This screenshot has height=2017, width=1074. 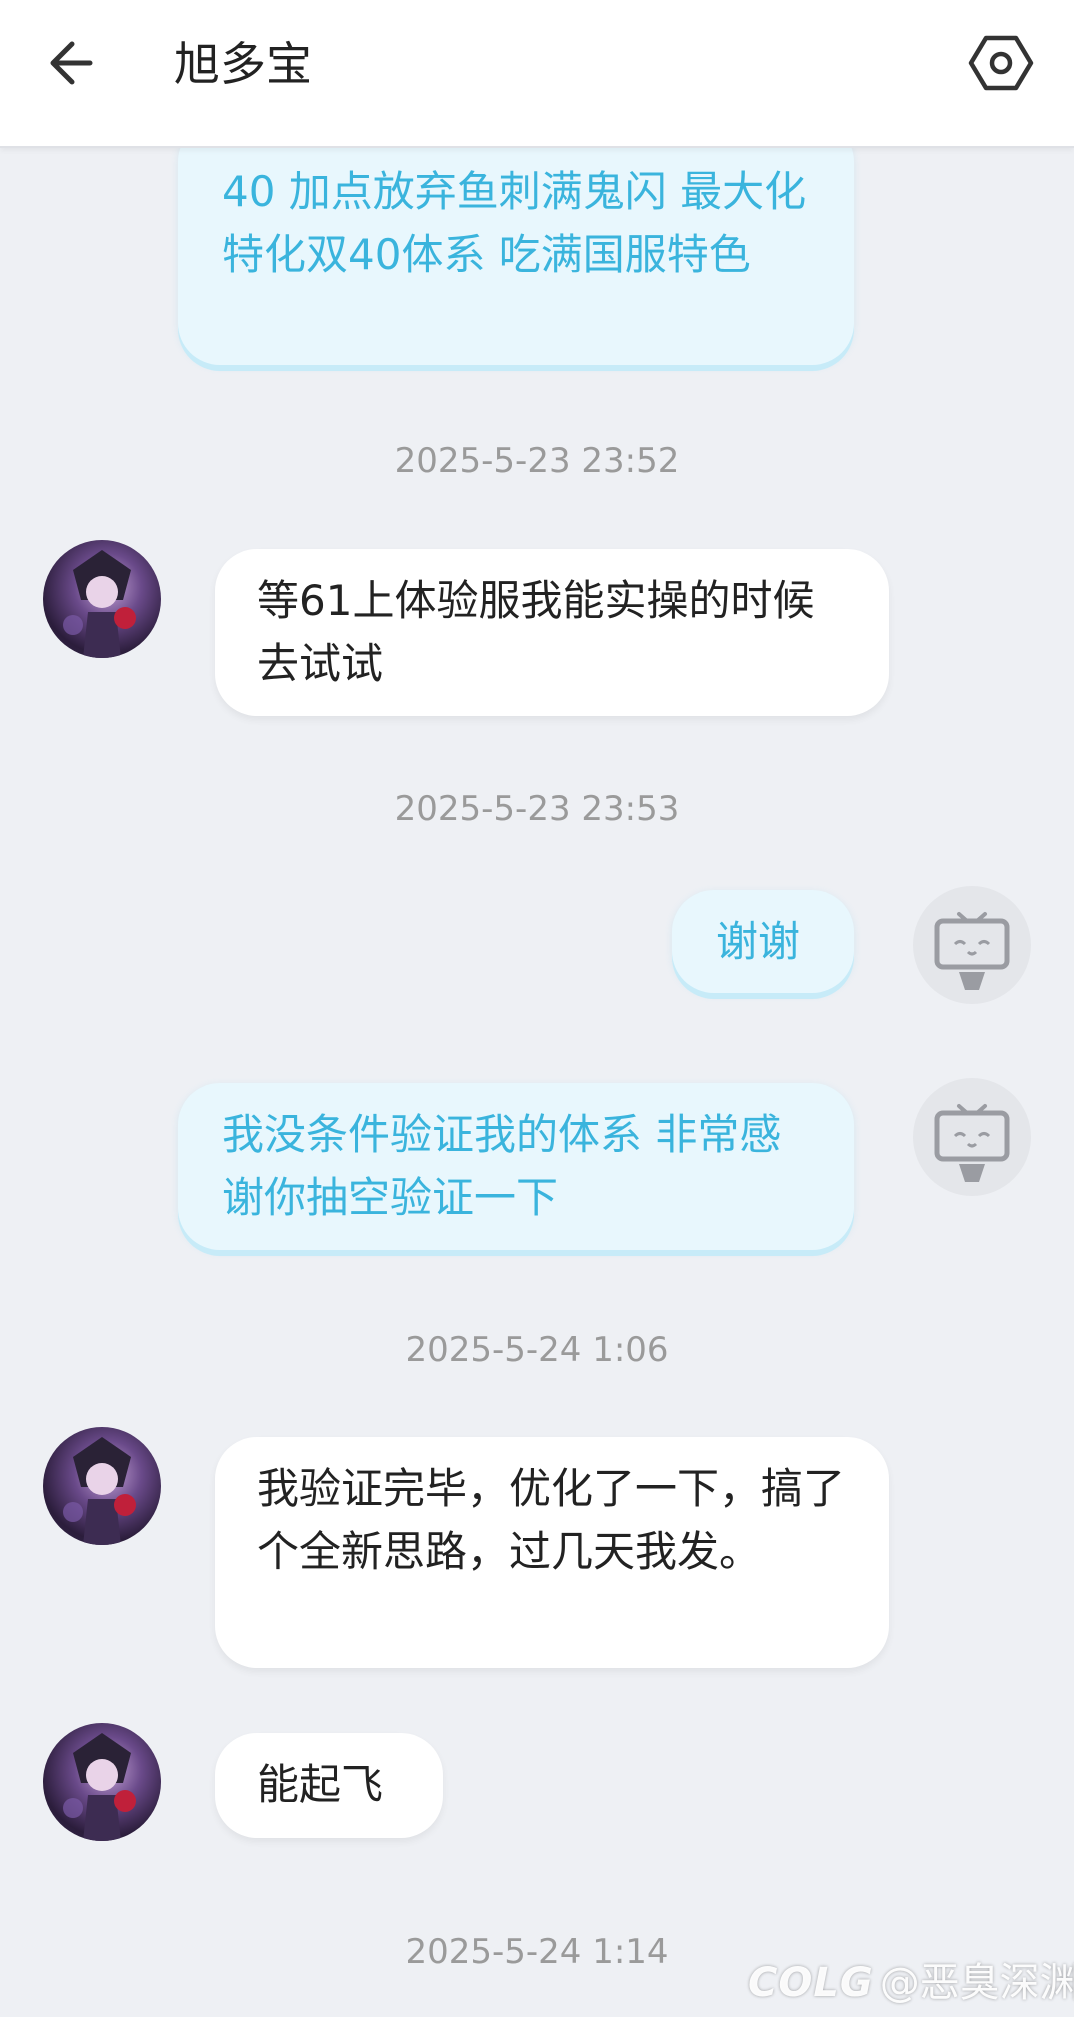 What do you see at coordinates (811, 1983) in the screenshot?
I see `watermark-logo: COLG` at bounding box center [811, 1983].